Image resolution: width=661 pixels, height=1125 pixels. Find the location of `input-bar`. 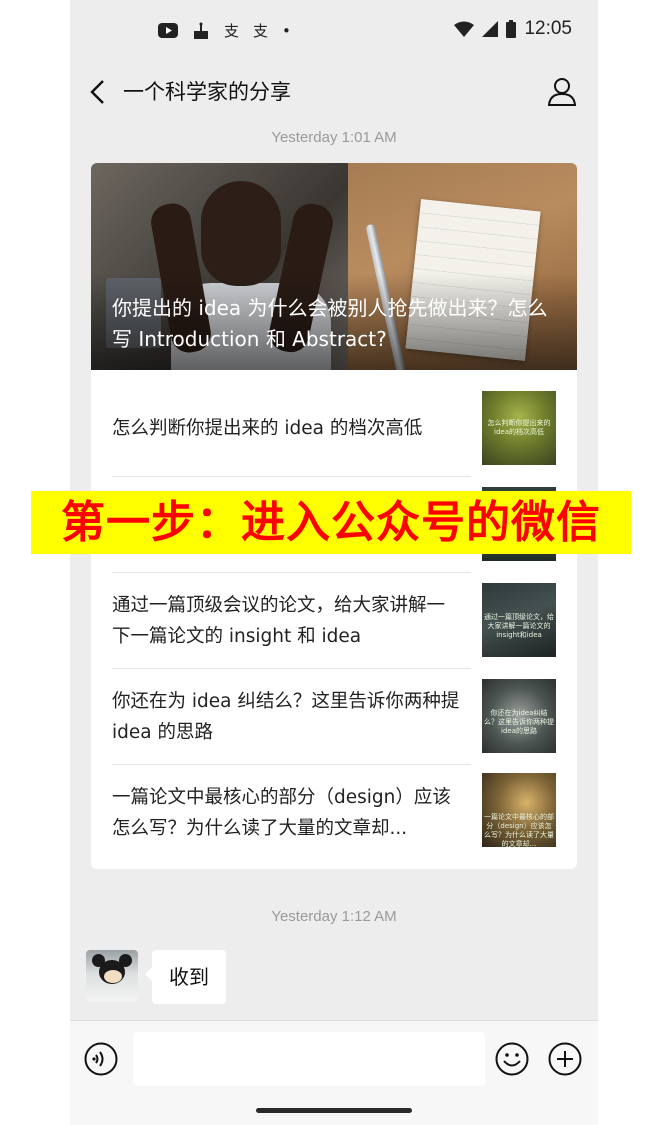

input-bar is located at coordinates (334, 1072).